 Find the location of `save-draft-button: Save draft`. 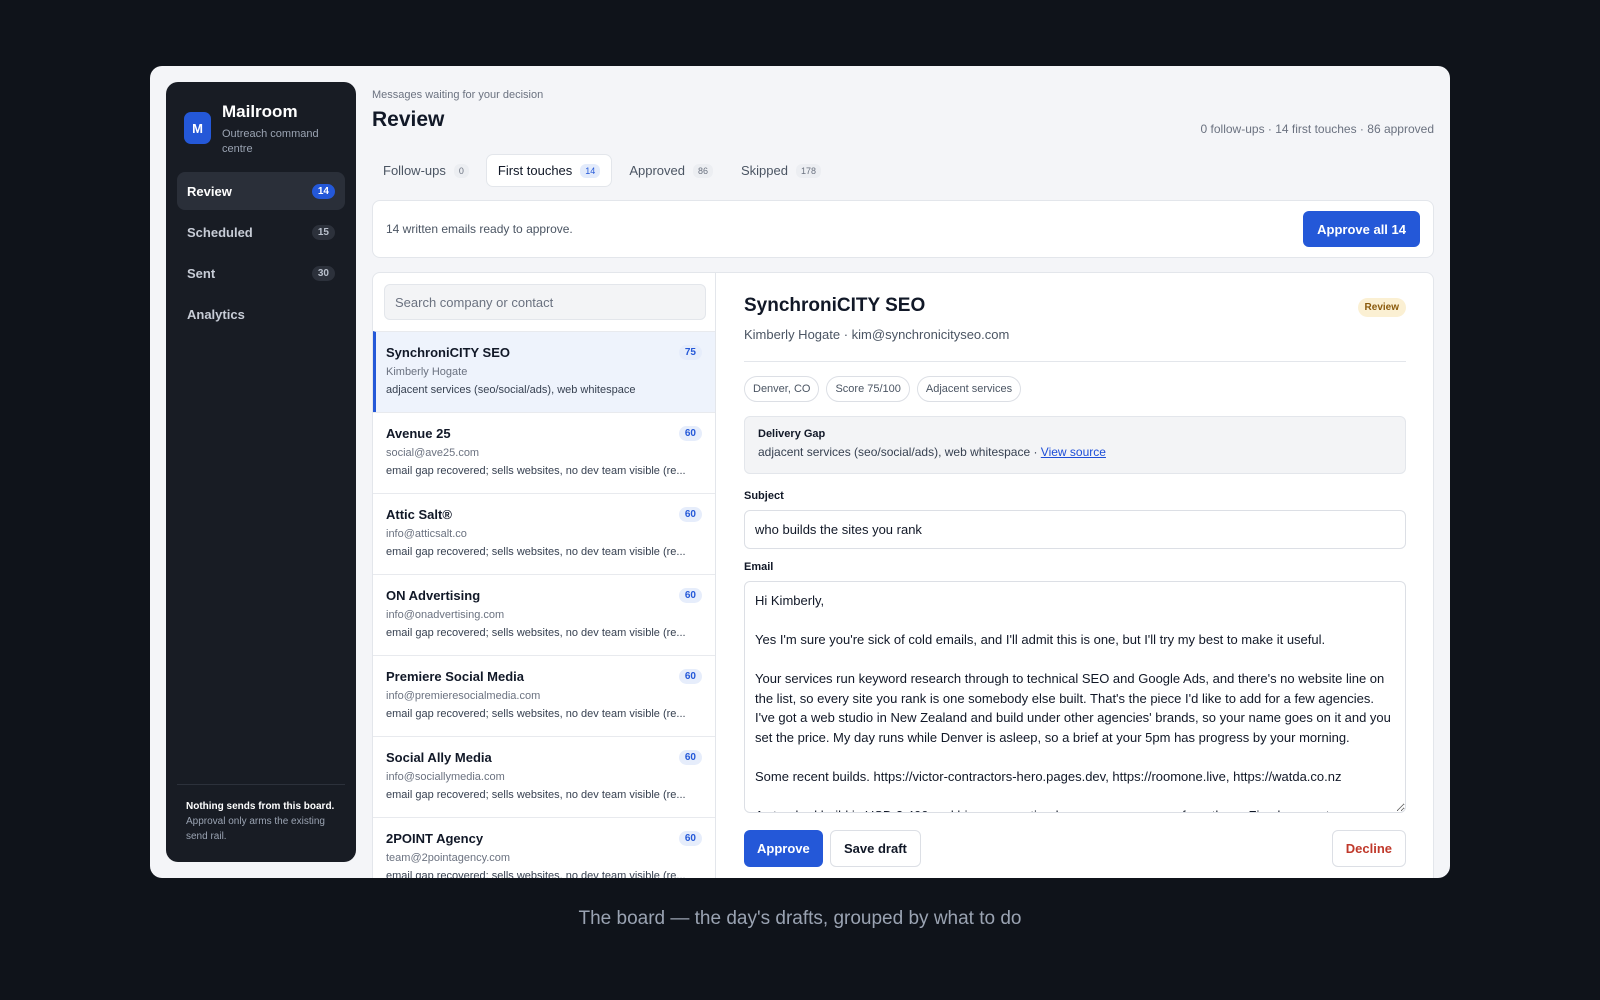

save-draft-button: Save draft is located at coordinates (875, 848).